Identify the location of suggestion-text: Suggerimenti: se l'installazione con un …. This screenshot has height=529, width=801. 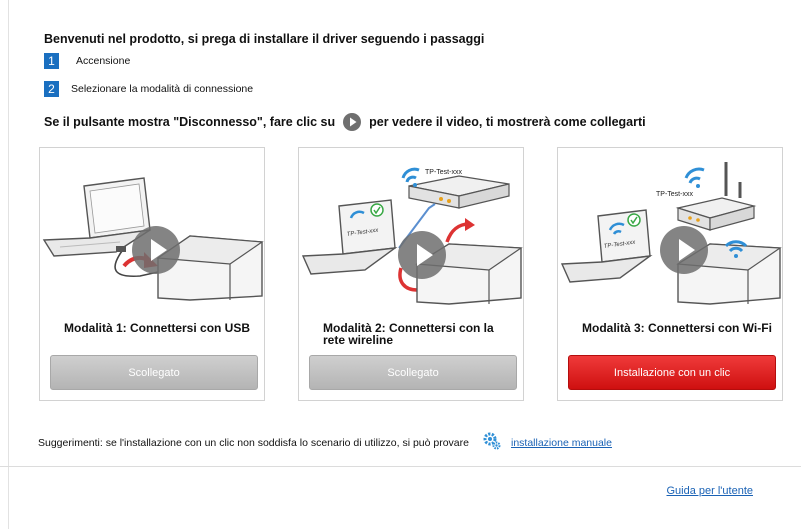
(253, 442).